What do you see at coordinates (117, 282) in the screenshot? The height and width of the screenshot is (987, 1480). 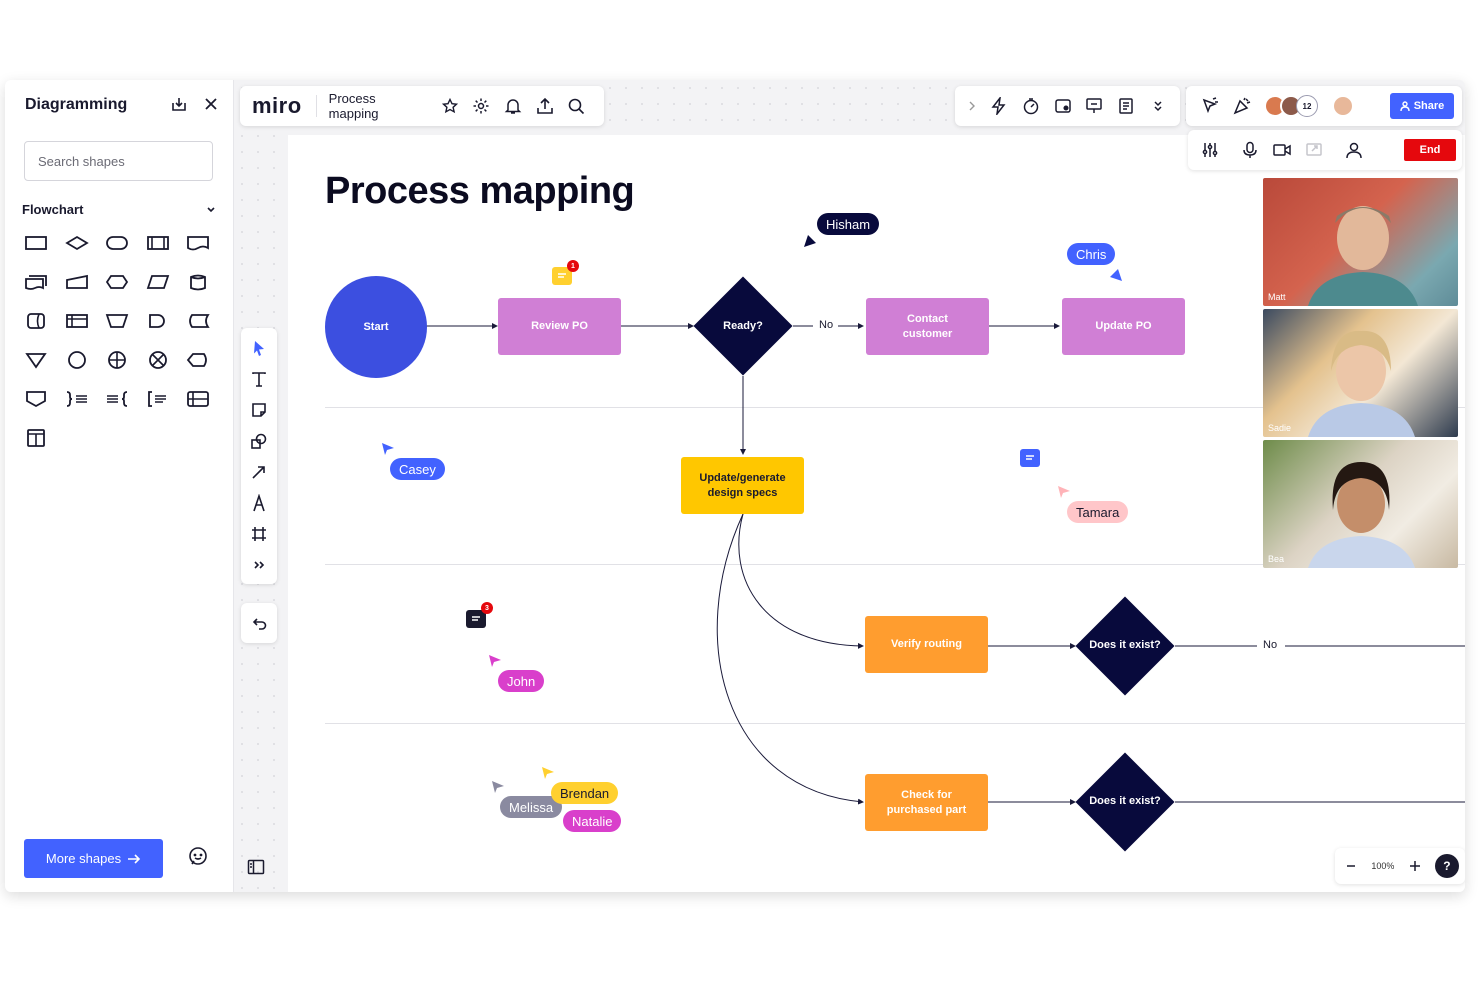 I see `preparation-shape-icon` at bounding box center [117, 282].